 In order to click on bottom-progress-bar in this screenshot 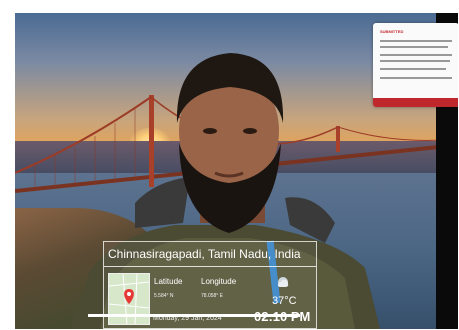, I will do `click(194, 315)`.